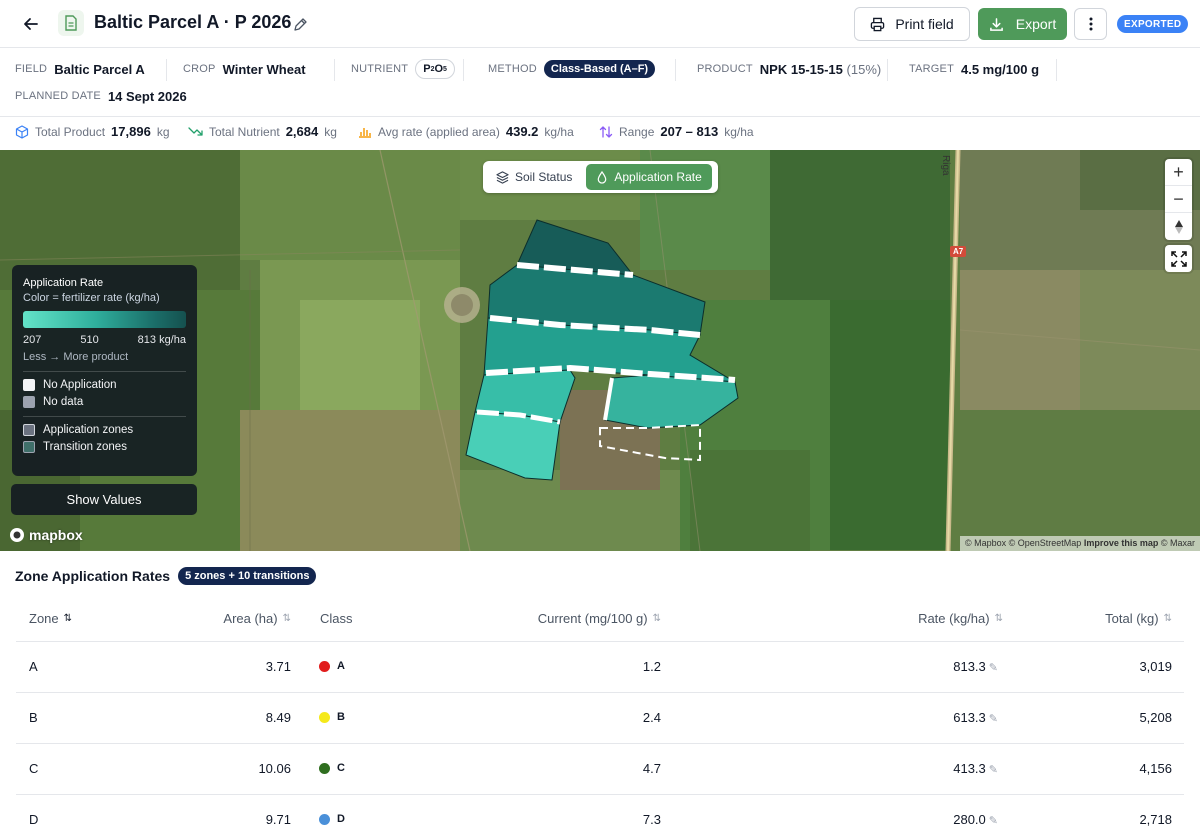 This screenshot has width=1200, height=836. I want to click on area-cell: 9.71, so click(278, 819).